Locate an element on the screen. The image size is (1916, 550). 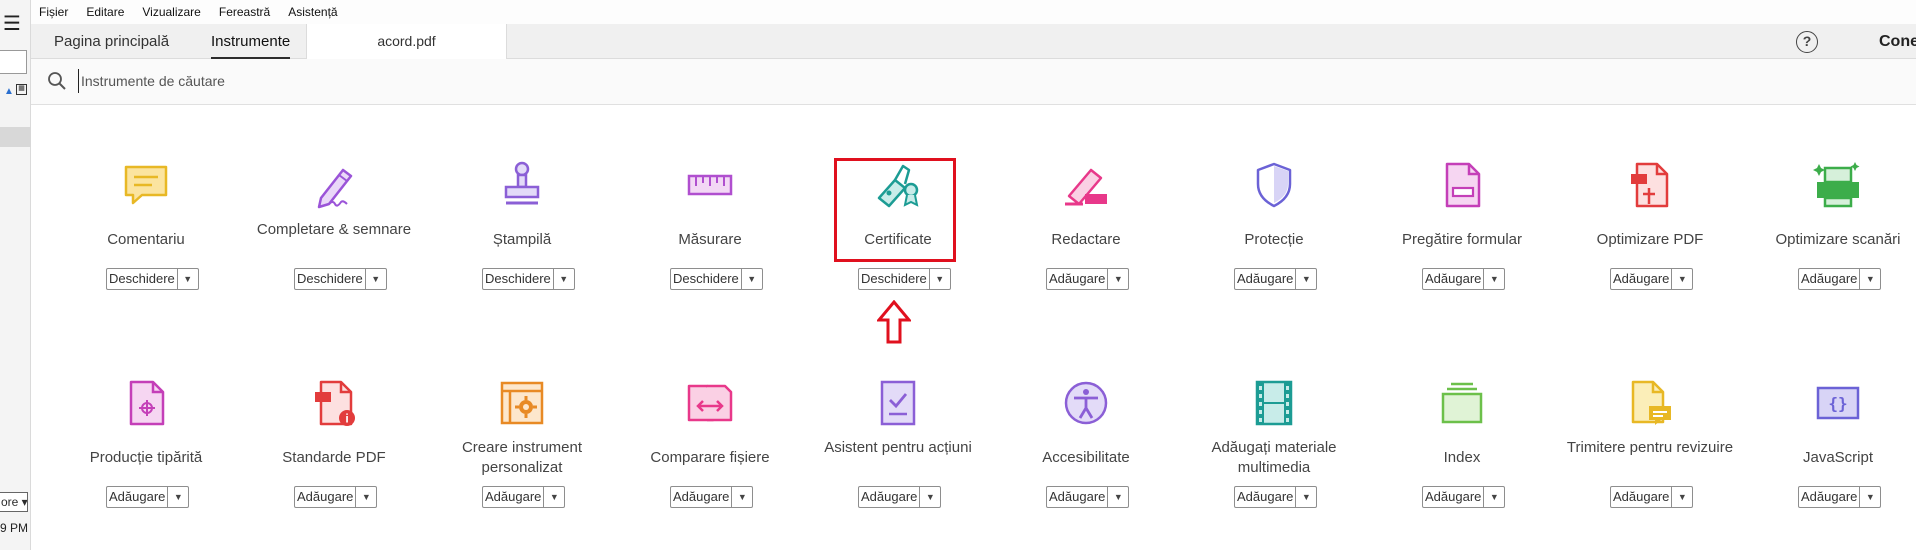
menu-file: Fișier is located at coordinates (53, 12).